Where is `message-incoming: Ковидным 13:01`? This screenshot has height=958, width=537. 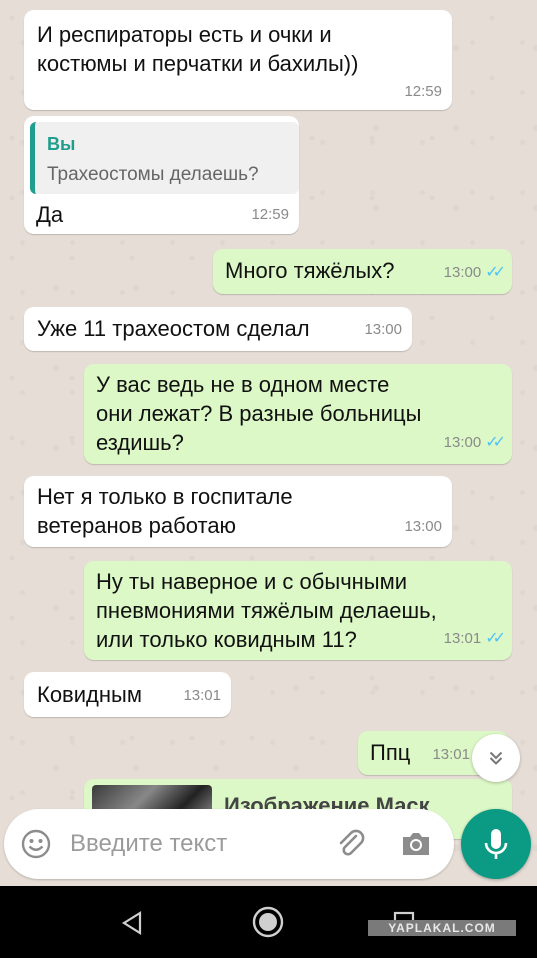
message-incoming: Ковидным 13:01 is located at coordinates (127, 694).